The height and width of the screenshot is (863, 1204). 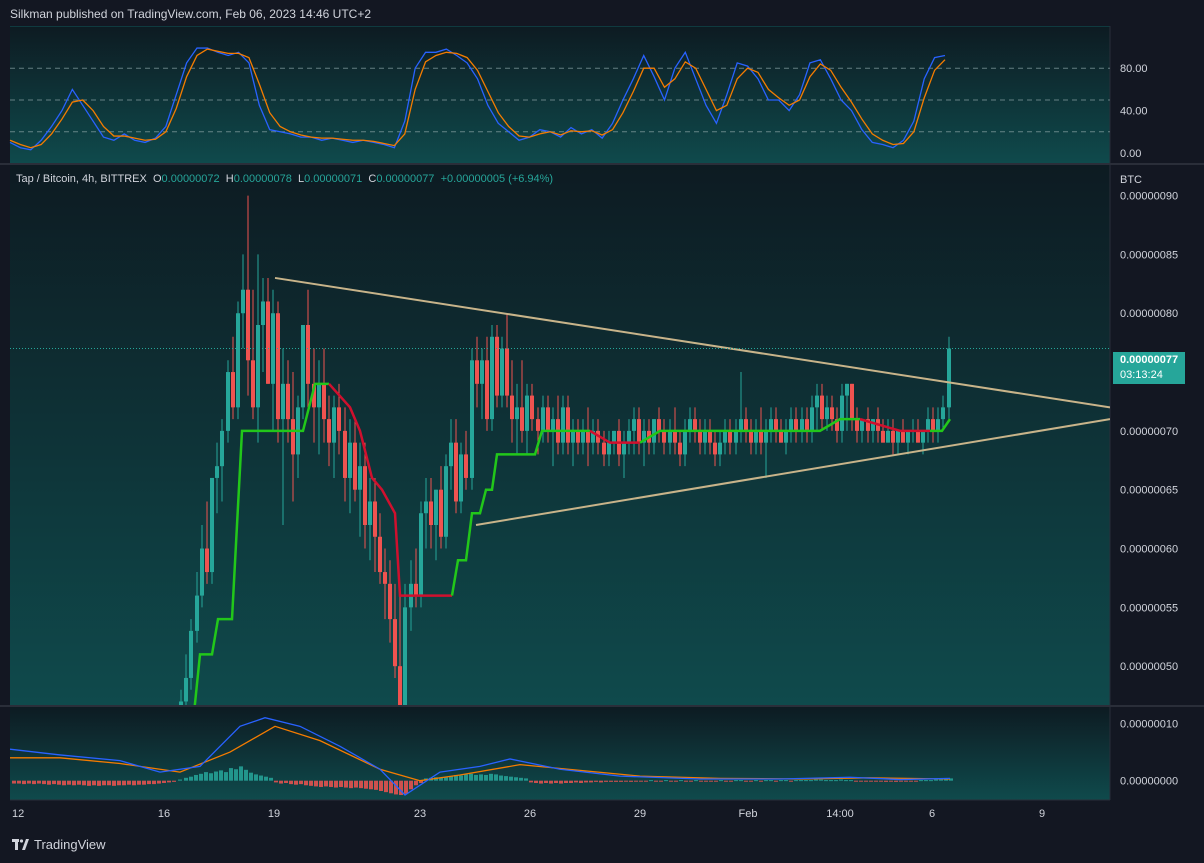 What do you see at coordinates (530, 814) in the screenshot?
I see `time-tick-label: 26` at bounding box center [530, 814].